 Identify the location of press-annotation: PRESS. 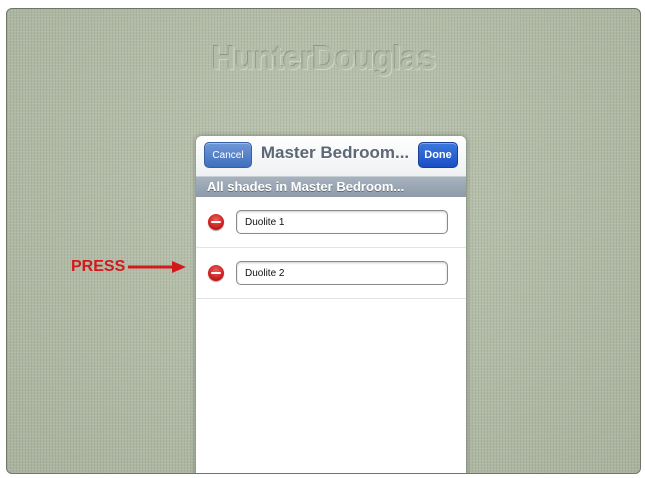
(129, 267).